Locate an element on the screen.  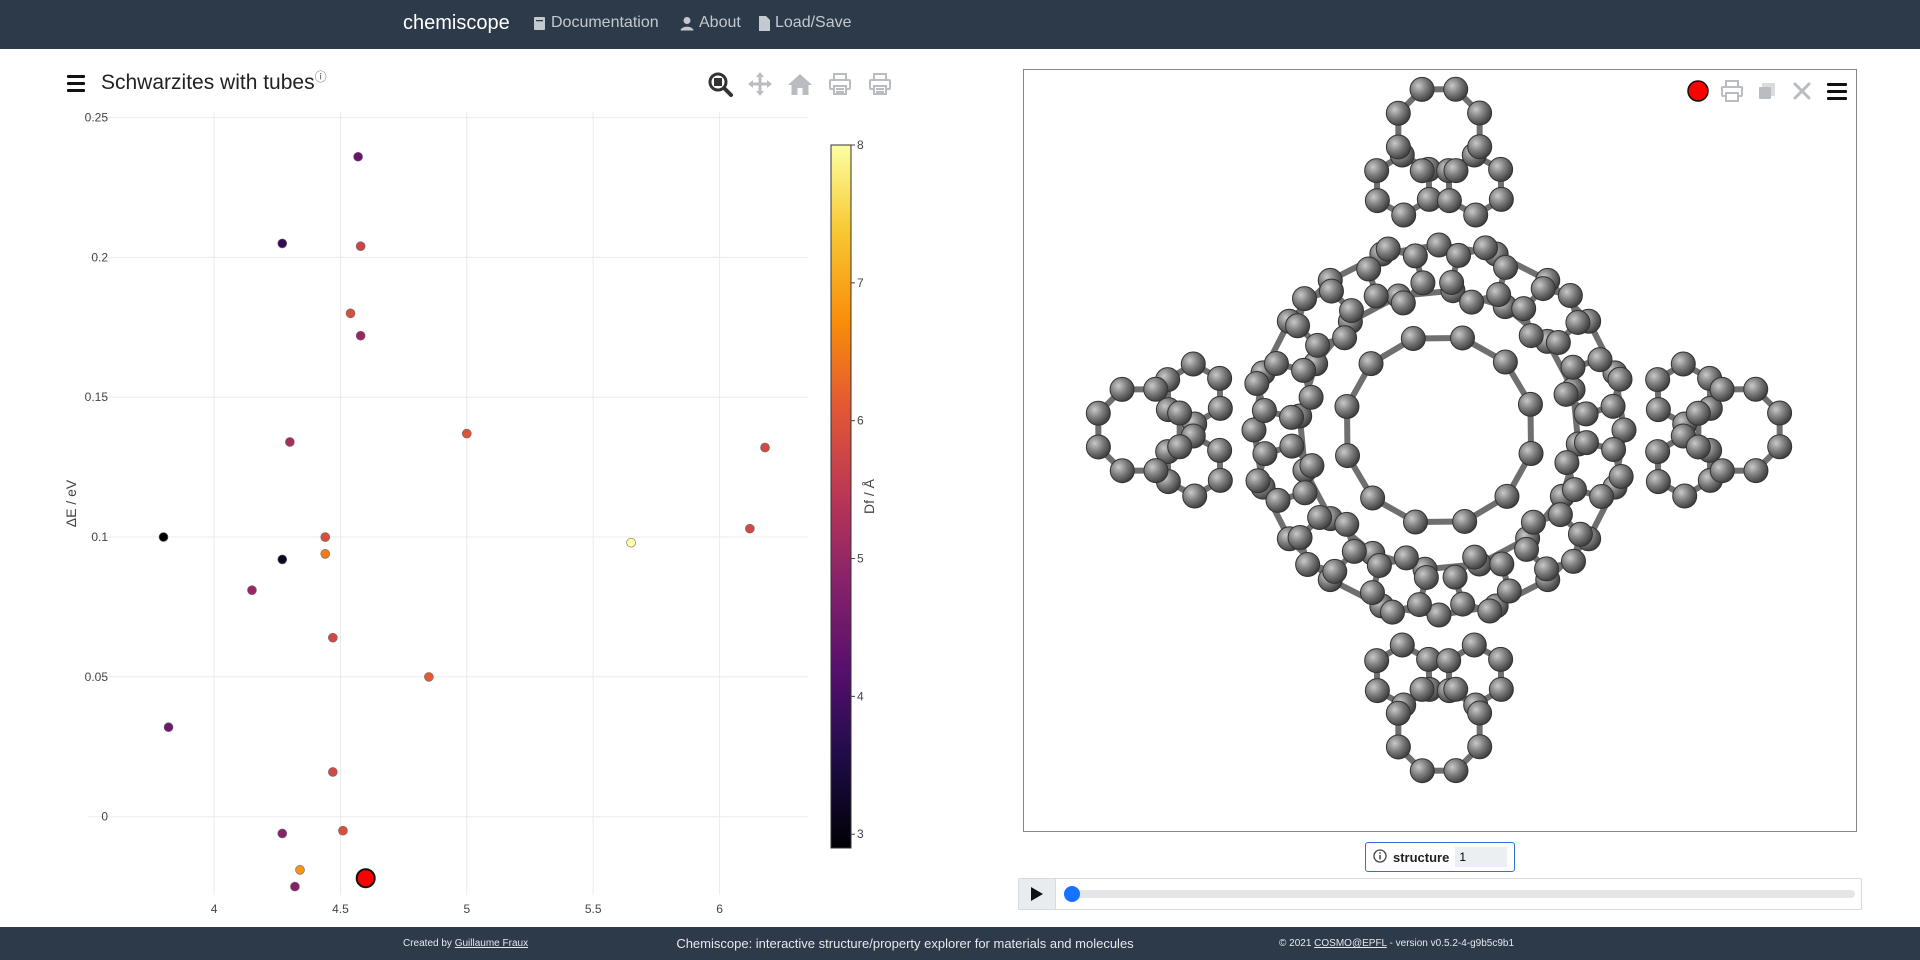
selected-point-marker is located at coordinates (365, 878).